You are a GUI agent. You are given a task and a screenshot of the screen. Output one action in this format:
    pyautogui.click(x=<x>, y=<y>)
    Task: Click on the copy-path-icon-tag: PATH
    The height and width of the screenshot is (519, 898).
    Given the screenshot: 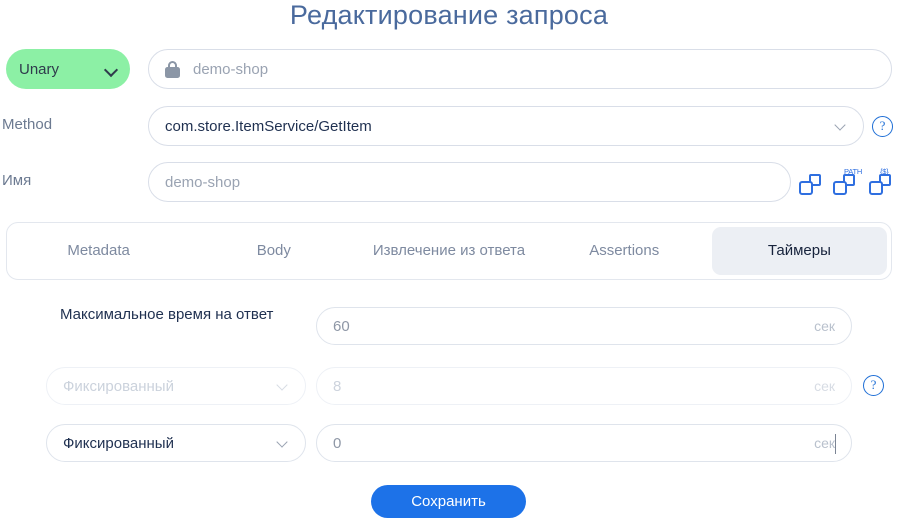 What is the action you would take?
    pyautogui.click(x=853, y=171)
    